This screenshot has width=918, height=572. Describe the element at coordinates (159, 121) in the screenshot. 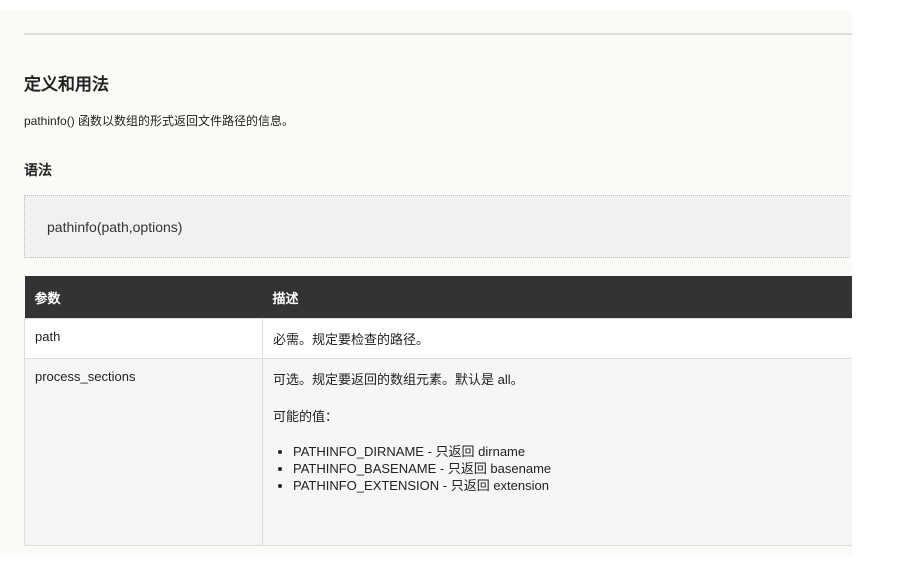

I see `description: pathinfo() 函数以数组的形式返回文件路径的信息。` at that location.